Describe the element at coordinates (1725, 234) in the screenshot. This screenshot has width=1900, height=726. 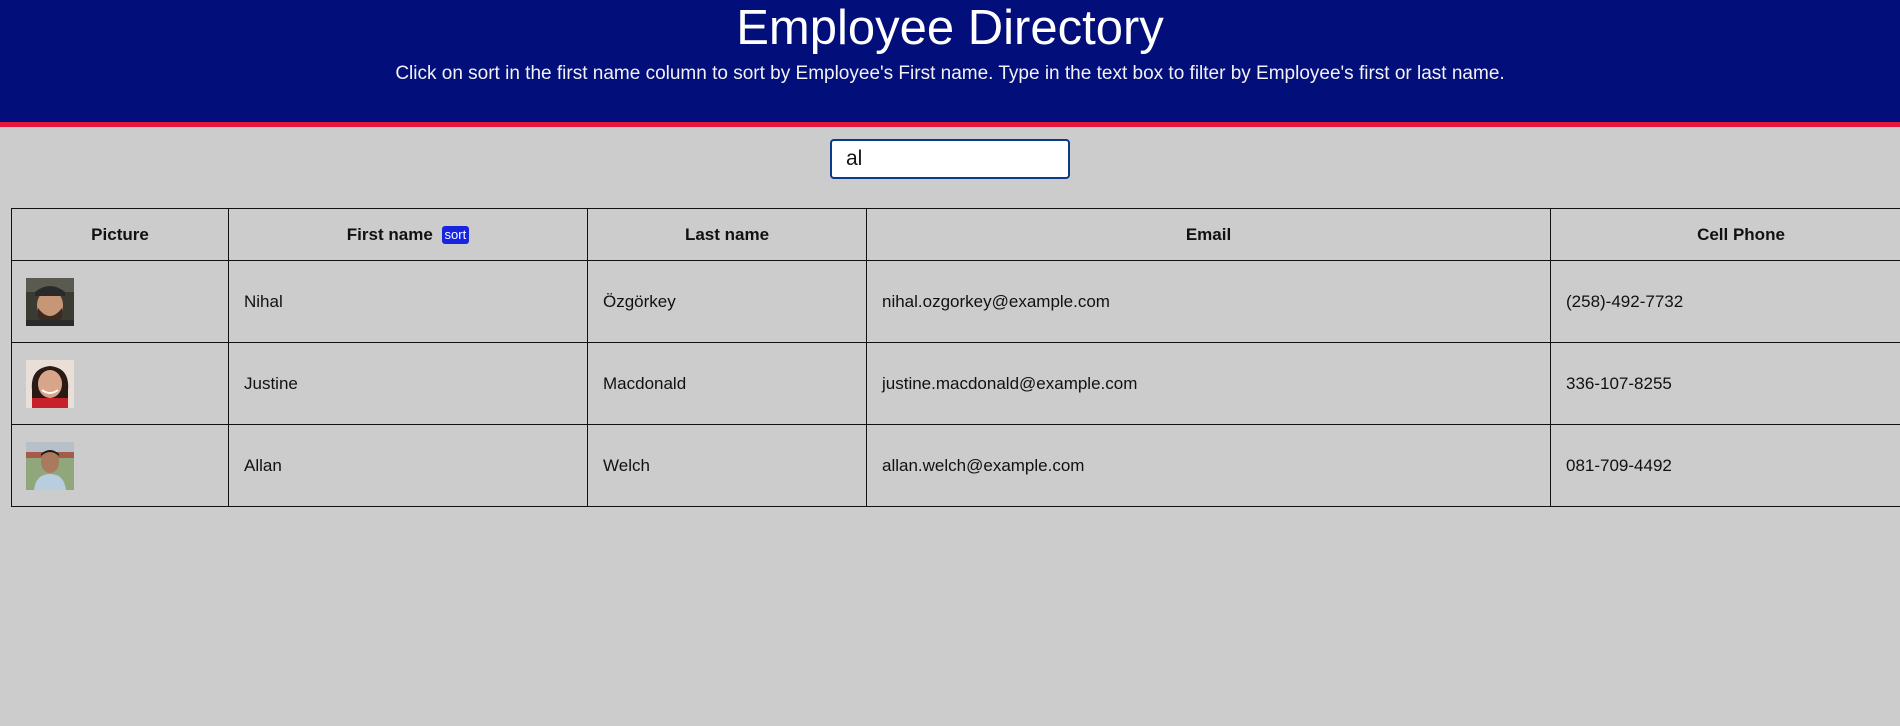
I see `column-header-cell-phone: Cell Phone` at that location.